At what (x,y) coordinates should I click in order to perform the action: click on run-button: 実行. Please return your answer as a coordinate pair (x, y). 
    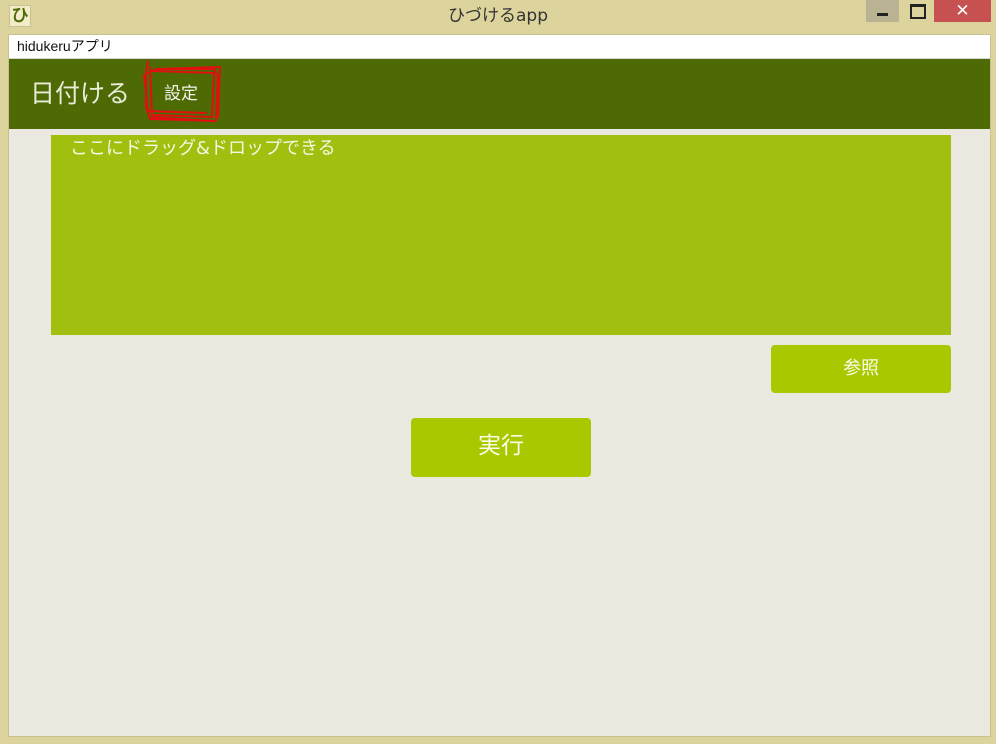
    Looking at the image, I should click on (501, 447).